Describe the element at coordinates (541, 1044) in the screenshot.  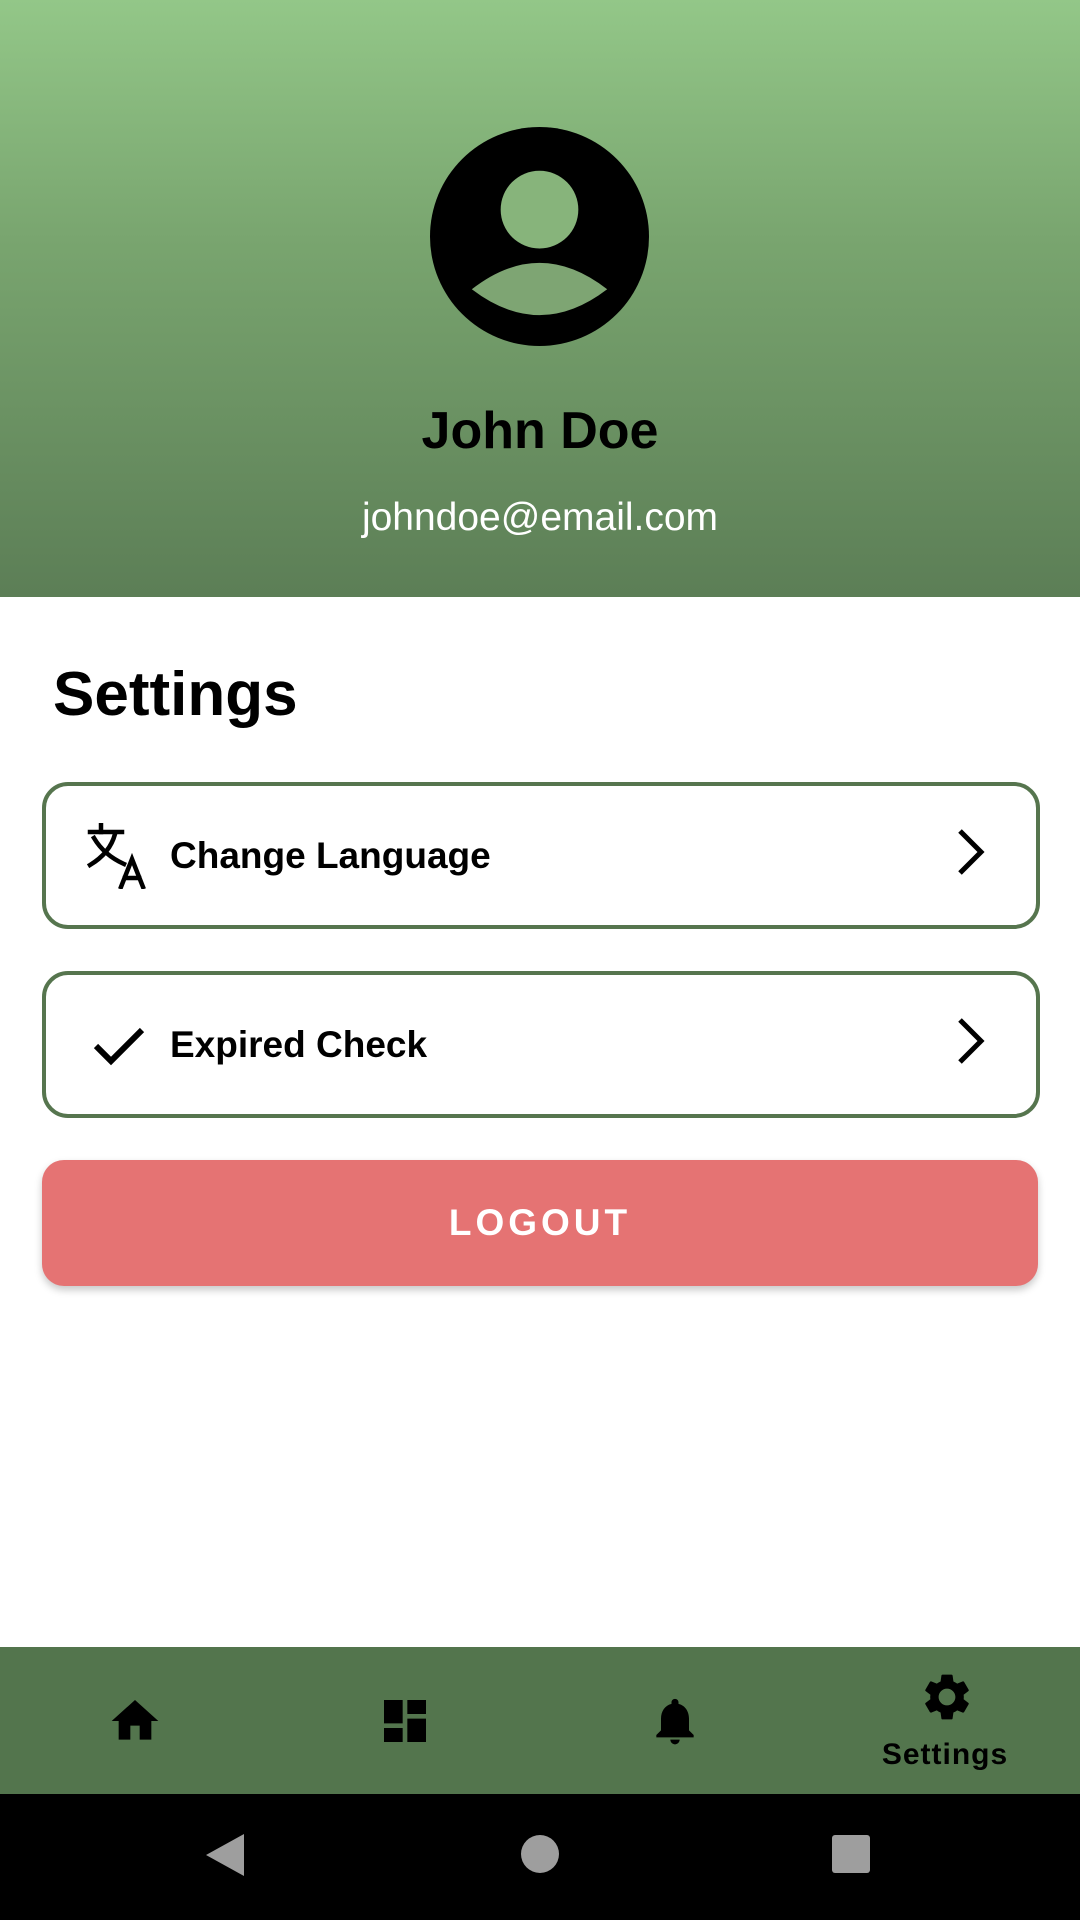
I see `expired-check-item: Expired Check` at that location.